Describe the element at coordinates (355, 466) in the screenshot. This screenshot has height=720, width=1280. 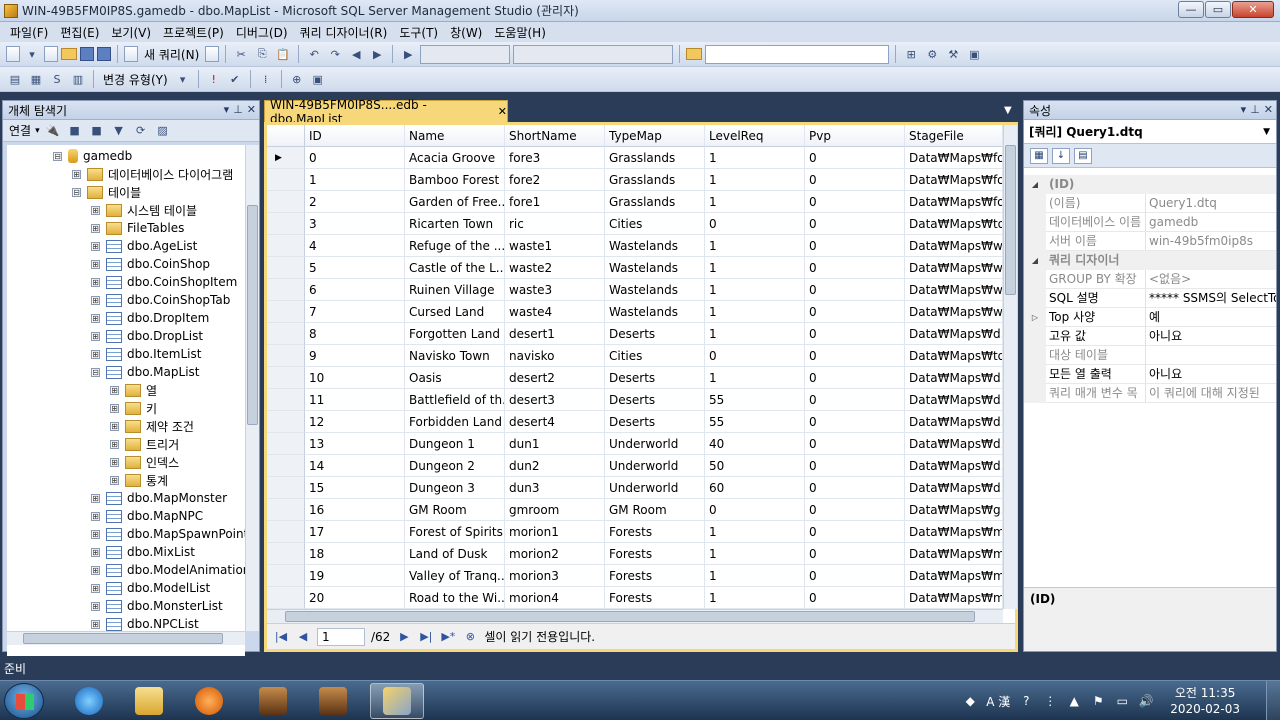
I see `table-cell: 14` at that location.